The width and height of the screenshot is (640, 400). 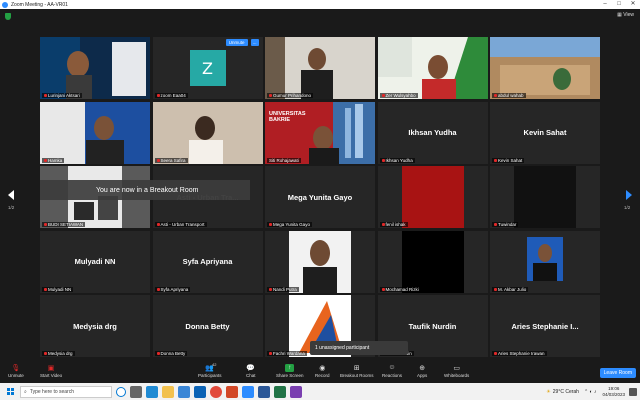 I want to click on close-icon: ✕, so click(x=633, y=4).